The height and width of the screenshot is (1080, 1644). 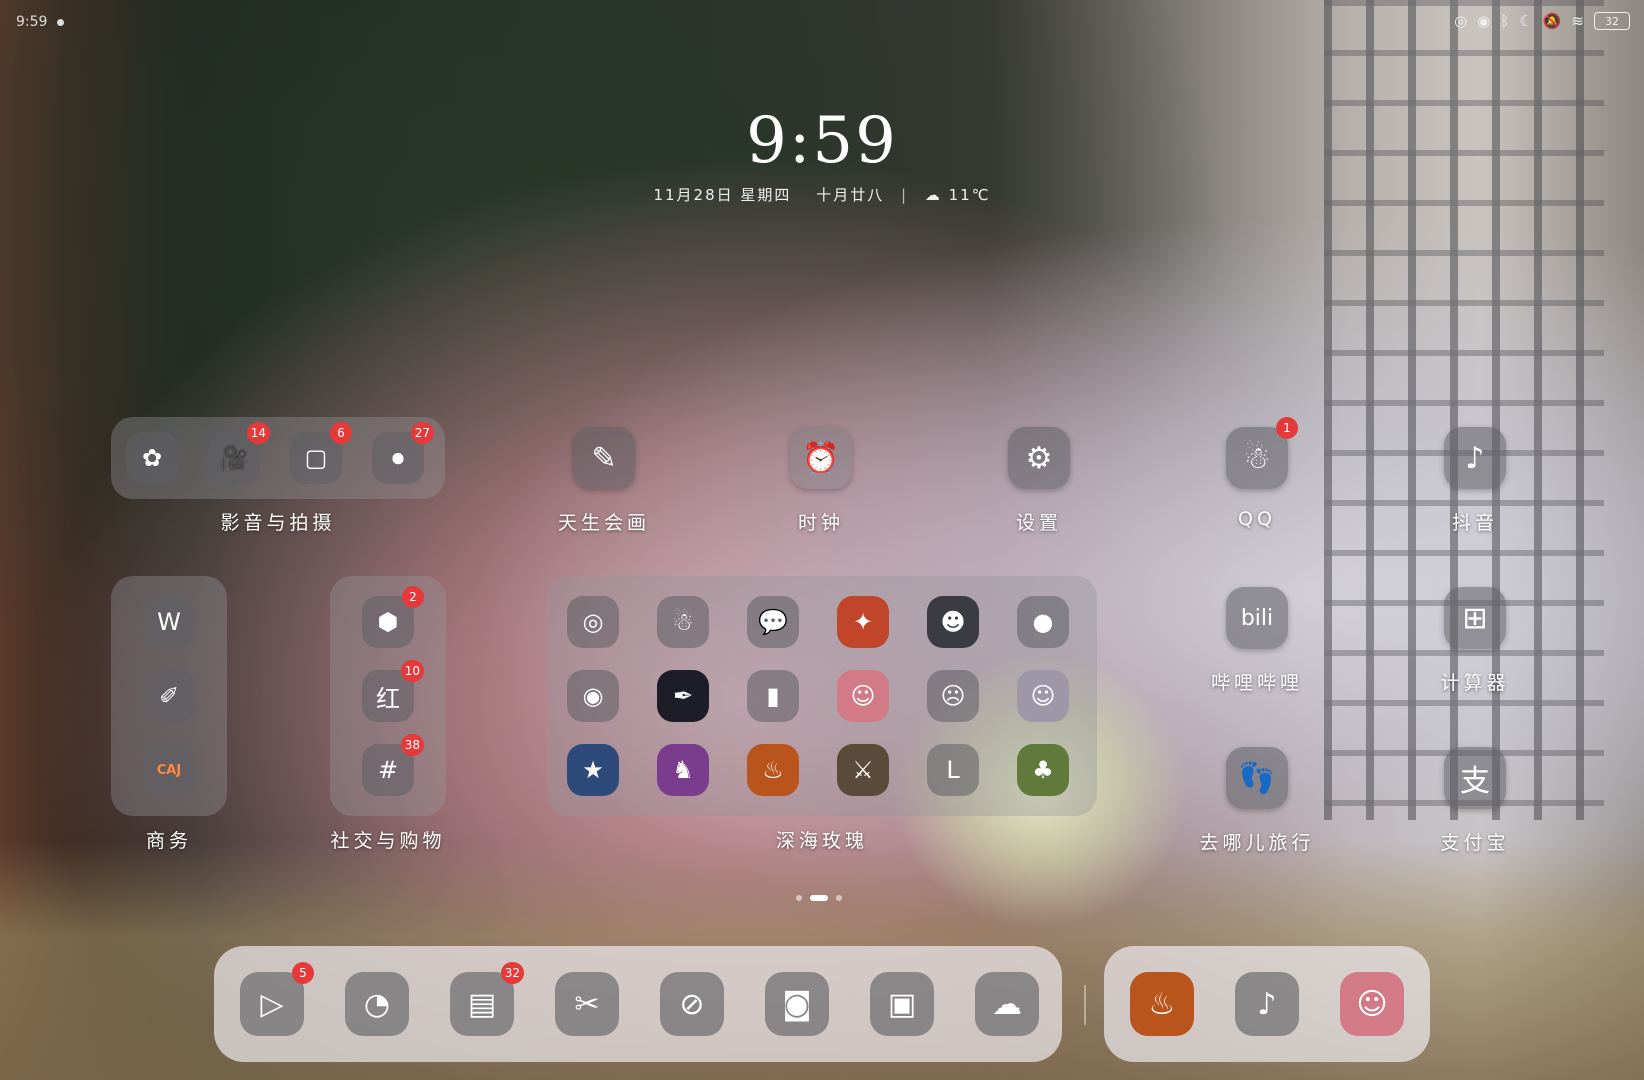 I want to click on folder-business: W ✐ CAJ, so click(x=169, y=696).